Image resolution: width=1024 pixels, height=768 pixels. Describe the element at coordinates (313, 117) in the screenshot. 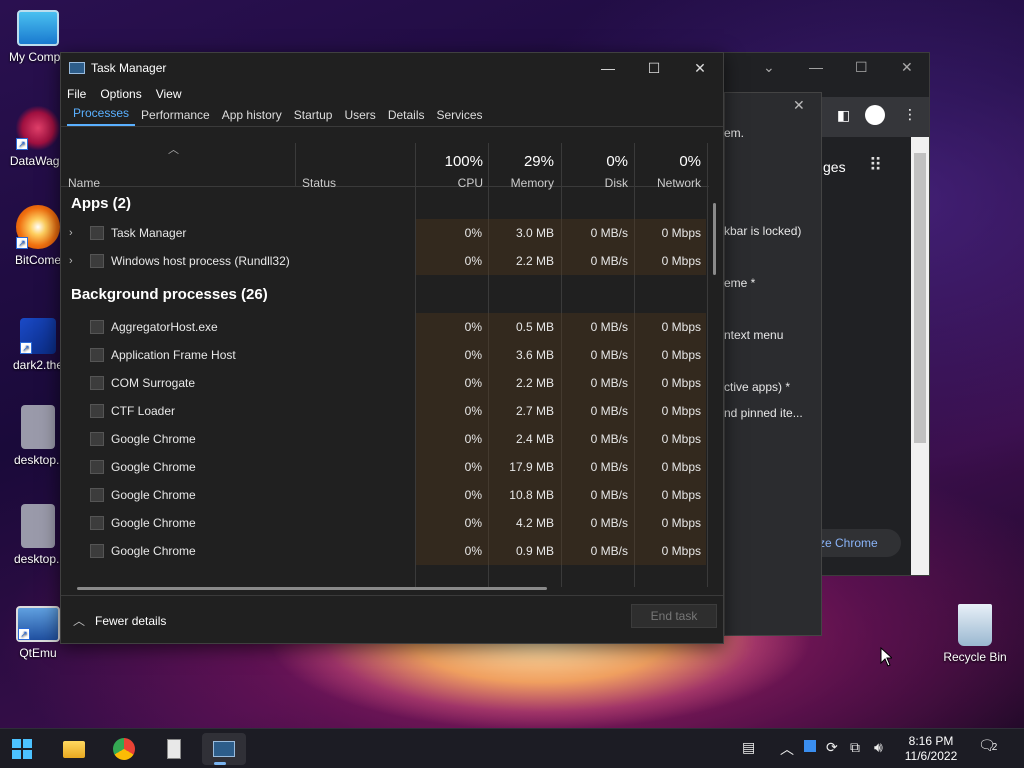

I see `tab-startup: Startup` at that location.